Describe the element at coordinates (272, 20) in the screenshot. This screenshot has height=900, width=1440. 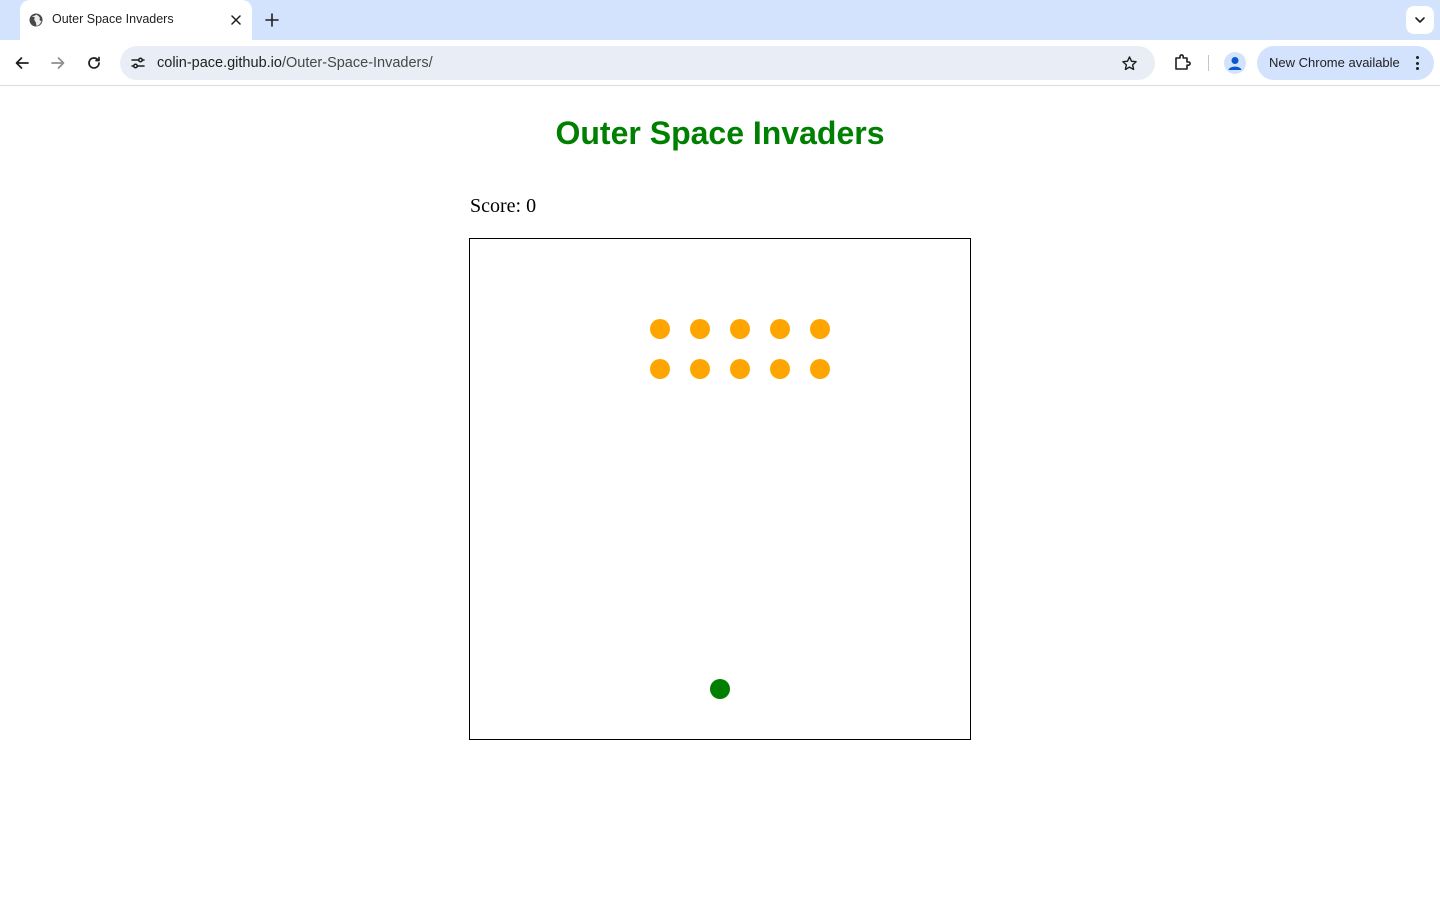
I see `new-tab-icon` at that location.